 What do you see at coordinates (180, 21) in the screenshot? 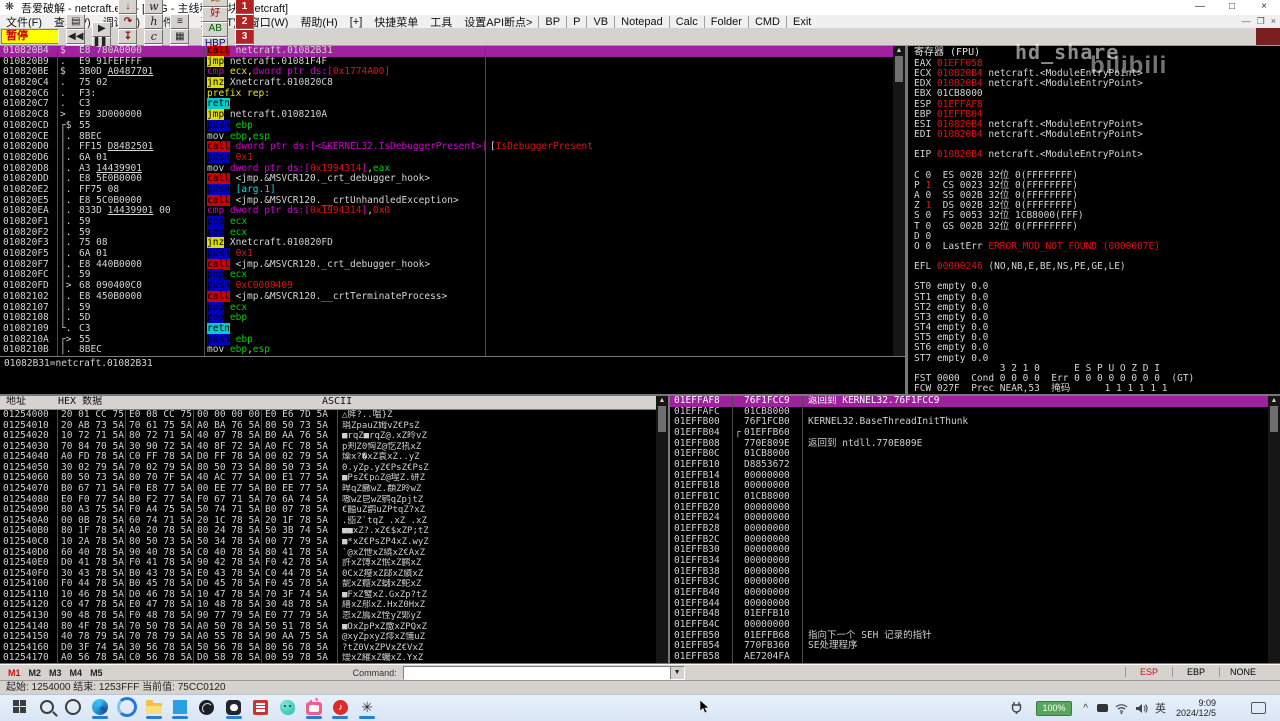
I see `toolbar-view-button-0: ≡` at bounding box center [180, 21].